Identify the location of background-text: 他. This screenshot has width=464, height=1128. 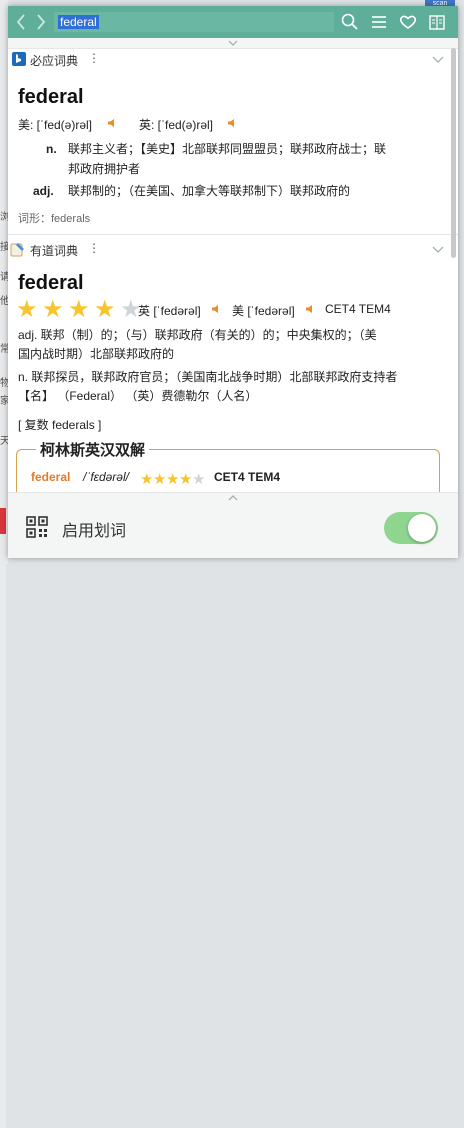
(4, 301).